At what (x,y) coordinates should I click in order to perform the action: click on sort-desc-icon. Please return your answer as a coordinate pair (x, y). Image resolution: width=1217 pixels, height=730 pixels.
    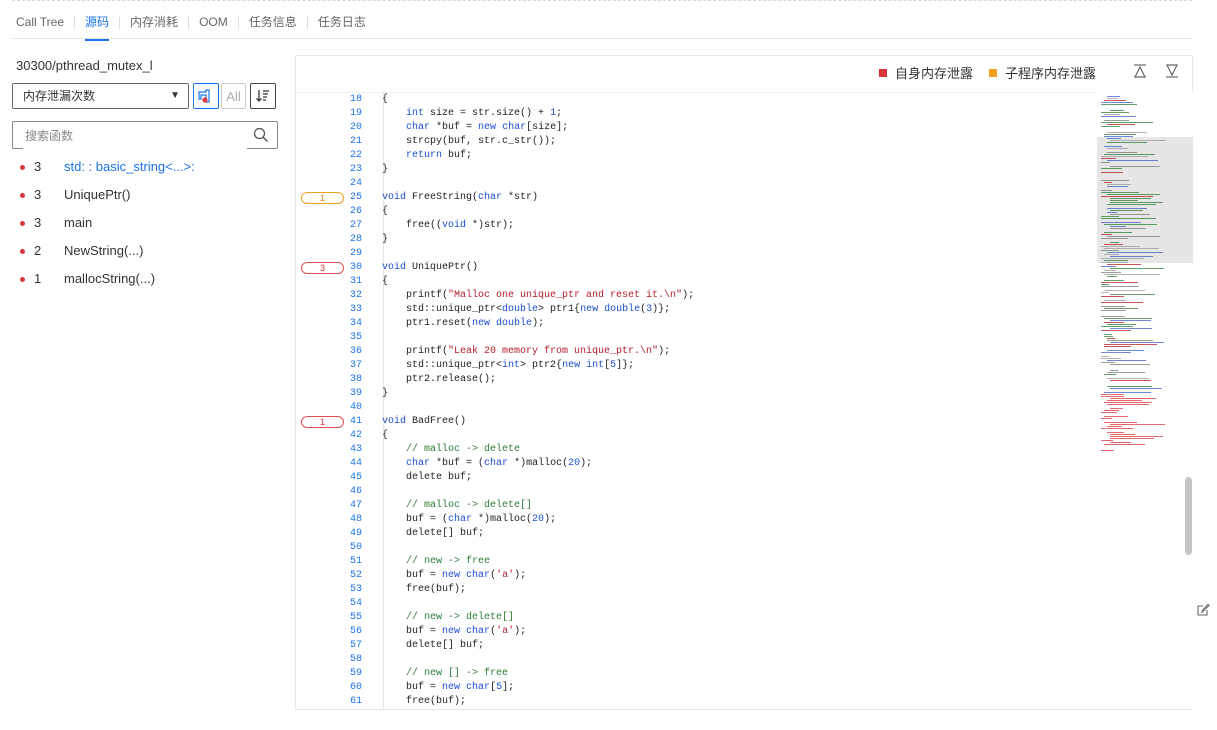
    Looking at the image, I should click on (262, 96).